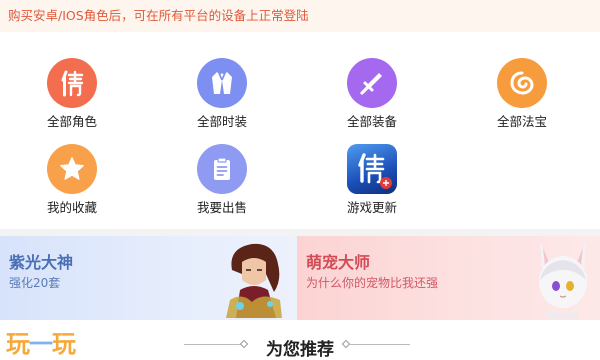  Describe the element at coordinates (72, 83) in the screenshot. I see `character-glyph-icon` at that location.